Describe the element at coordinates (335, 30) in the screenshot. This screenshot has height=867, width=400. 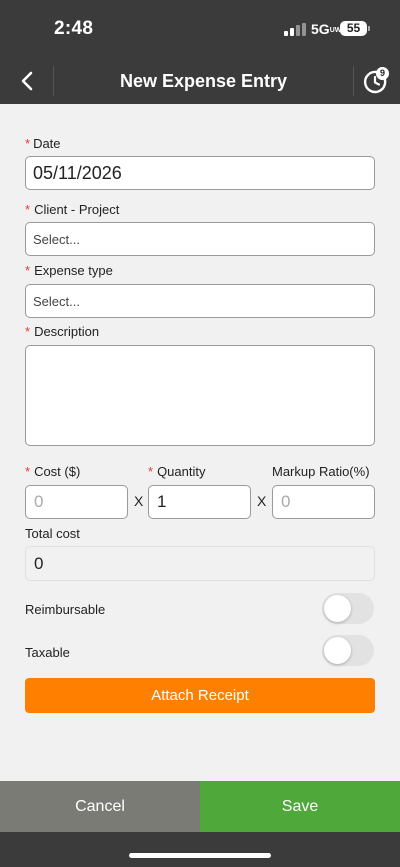
I see `network-suffix: UW` at that location.